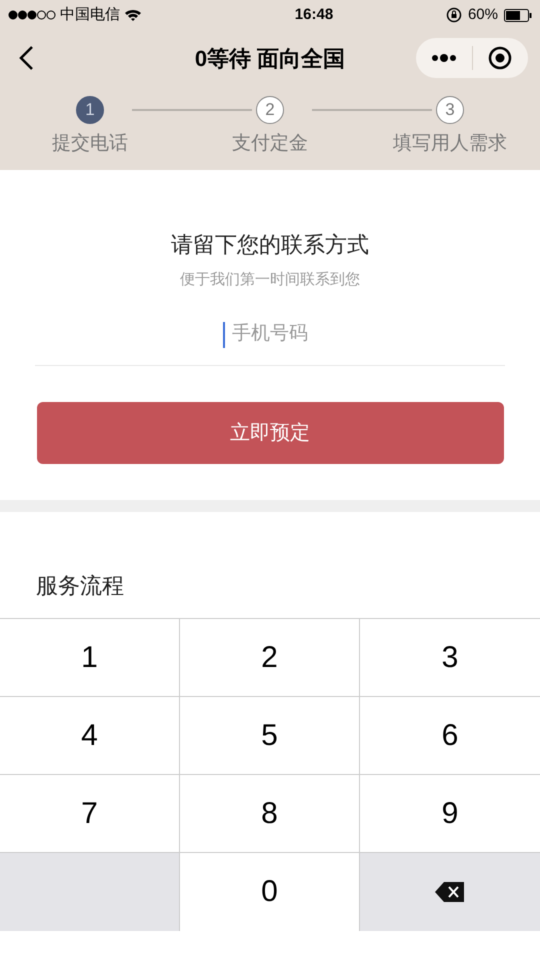 The image size is (540, 960). Describe the element at coordinates (270, 144) in the screenshot. I see `step-label: 支付定金` at that location.